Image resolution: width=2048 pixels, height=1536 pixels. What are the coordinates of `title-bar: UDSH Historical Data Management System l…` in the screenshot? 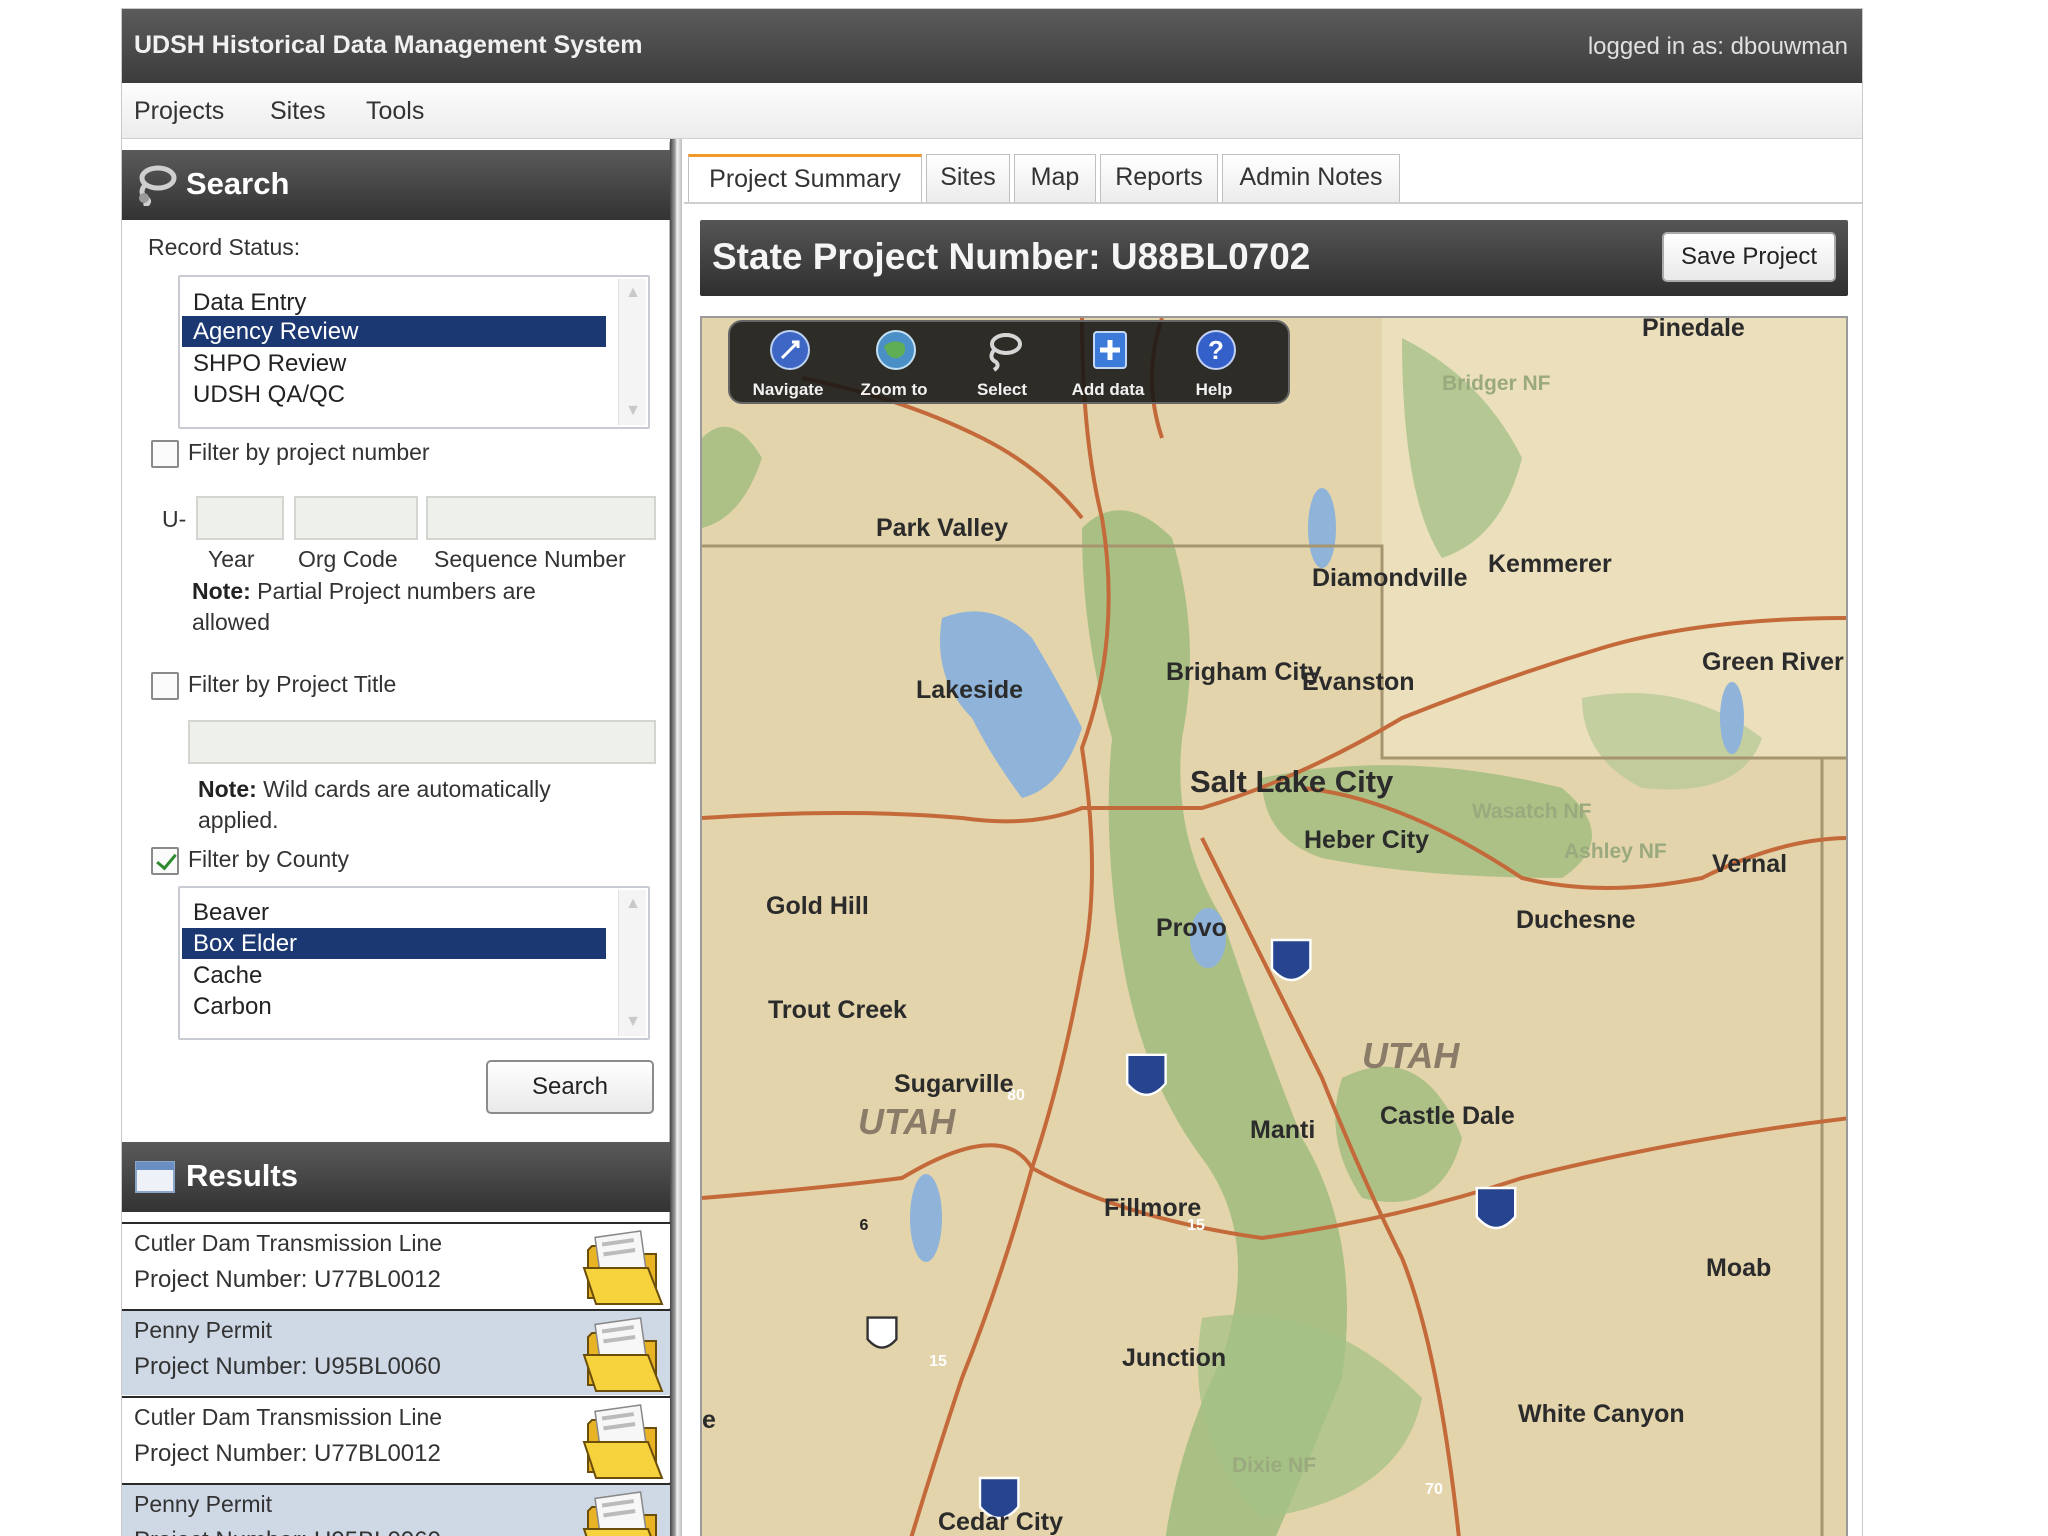 It's located at (992, 46).